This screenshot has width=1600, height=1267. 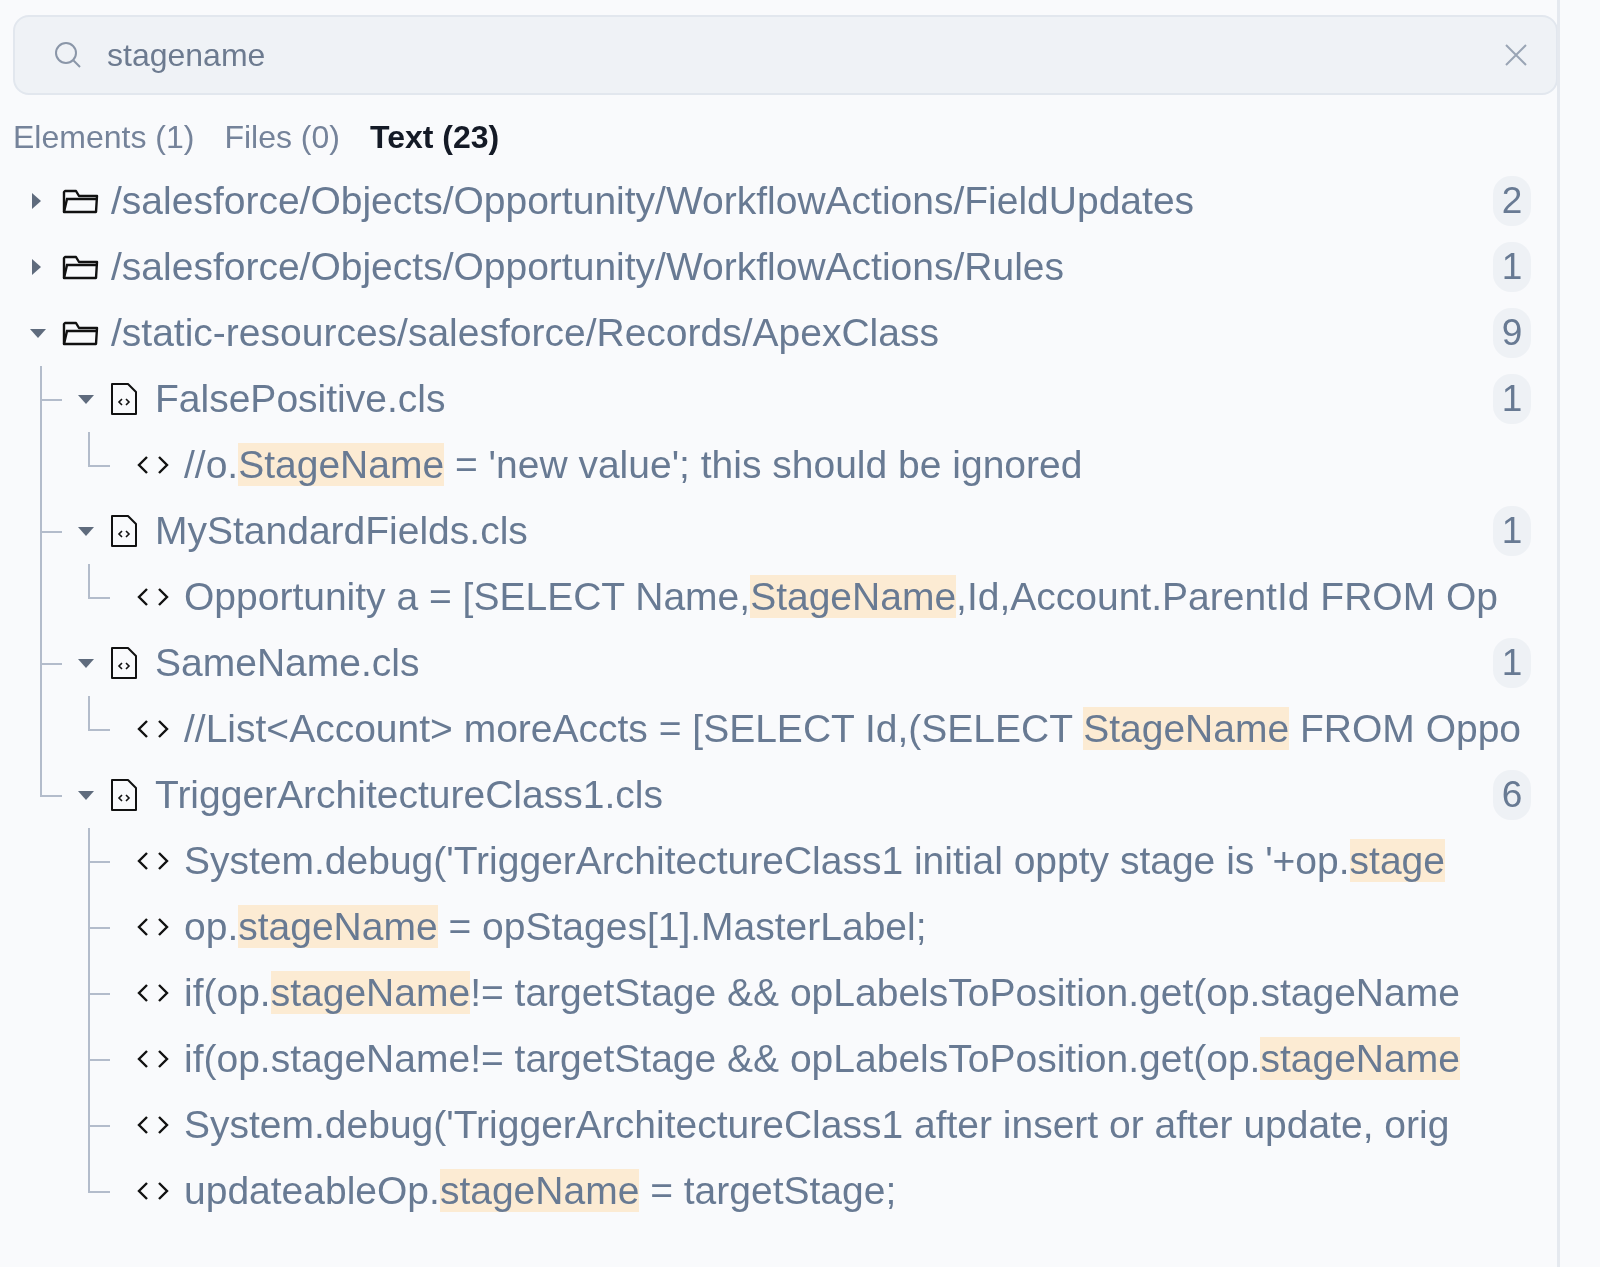 What do you see at coordinates (814, 861) in the screenshot?
I see `code-line: System.debug('TriggerArchitectureClass1 initial oppty stage is '+op.stage` at bounding box center [814, 861].